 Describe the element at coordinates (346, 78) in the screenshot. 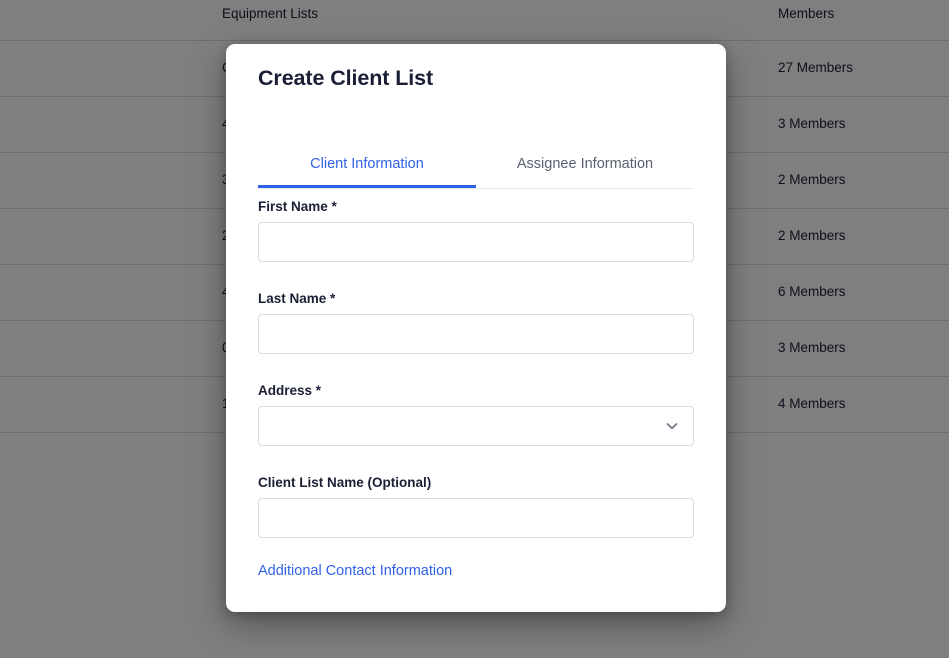

I see `dialog-title: Create Client List` at that location.